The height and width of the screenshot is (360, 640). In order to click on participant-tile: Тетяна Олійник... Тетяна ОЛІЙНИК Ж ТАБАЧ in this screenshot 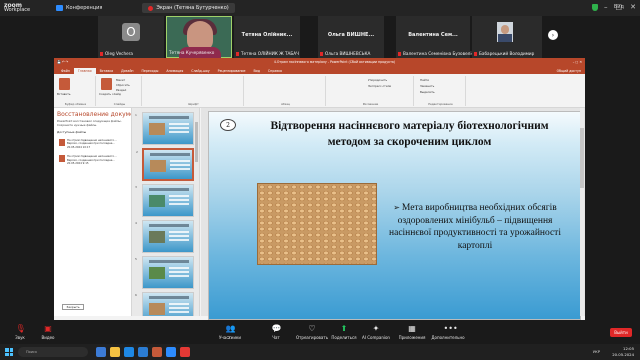, I will do `click(267, 37)`.